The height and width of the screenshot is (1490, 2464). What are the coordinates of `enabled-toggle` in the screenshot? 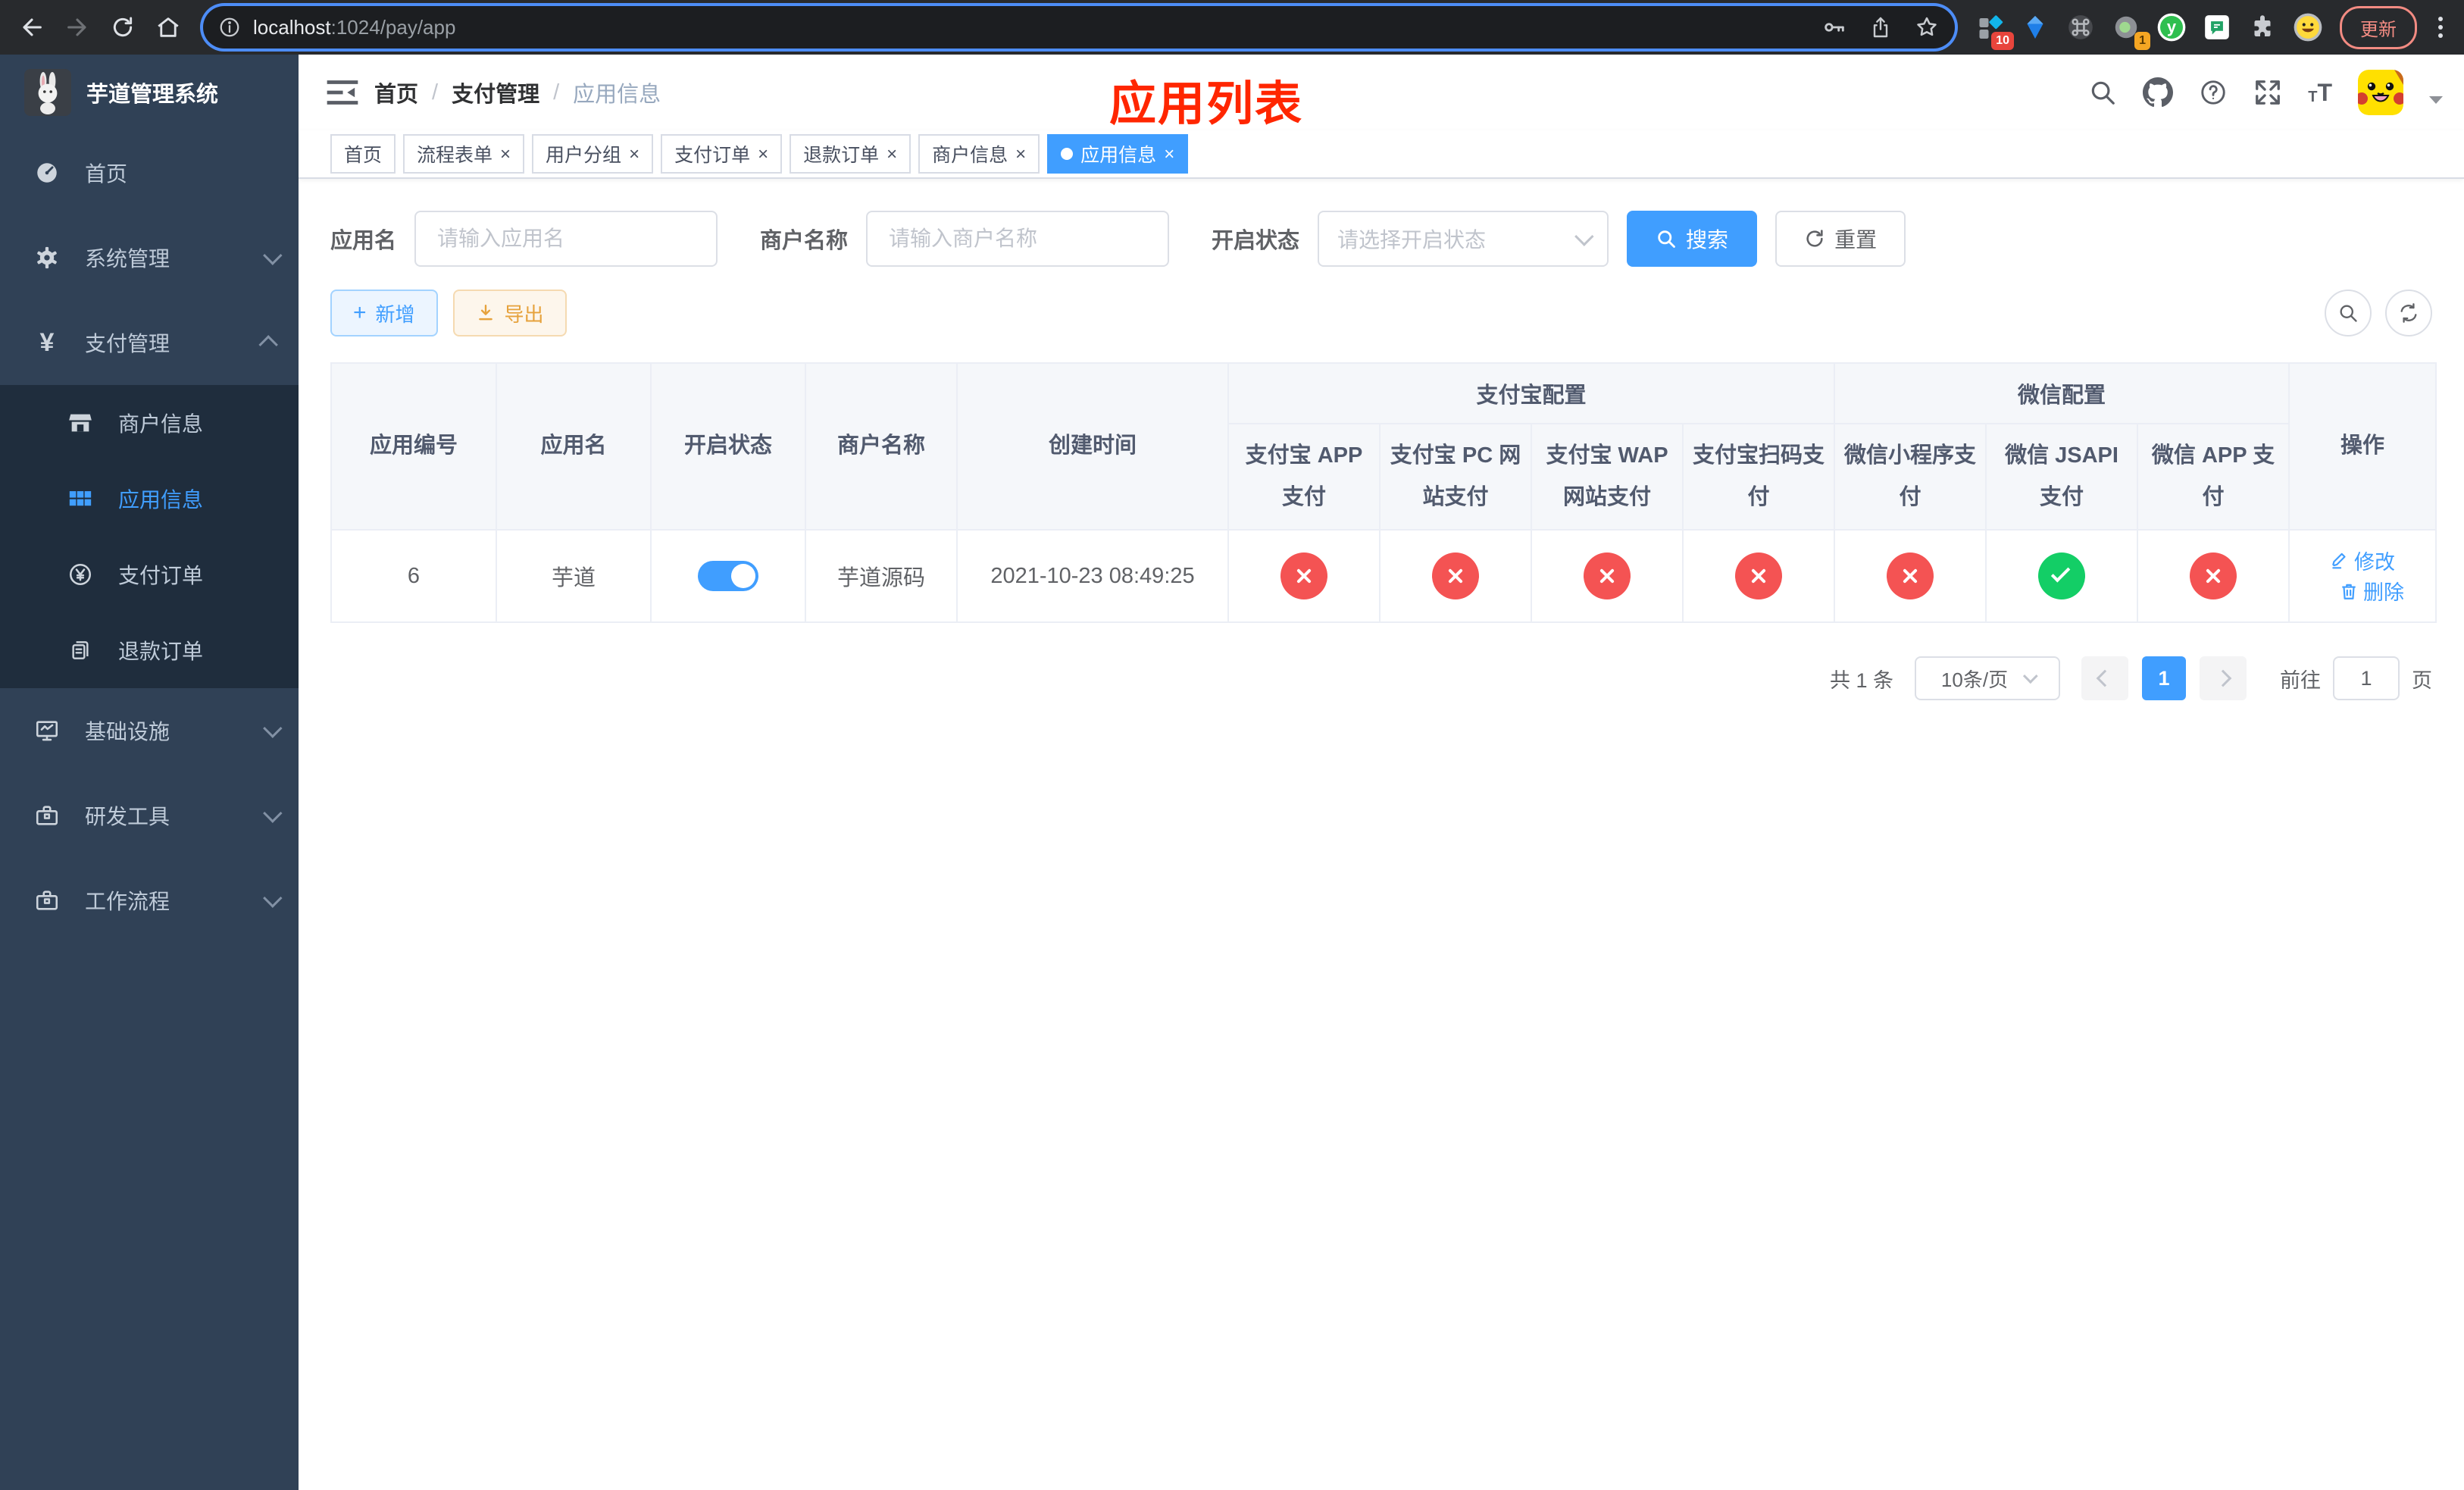 It's located at (728, 576).